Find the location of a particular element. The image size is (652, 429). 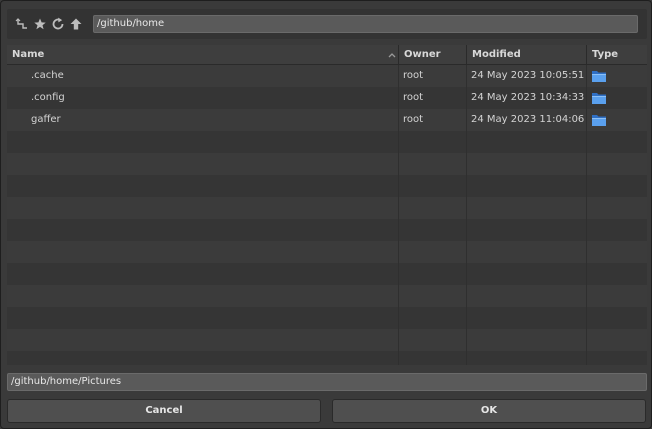

cell-name: .config is located at coordinates (203, 98).